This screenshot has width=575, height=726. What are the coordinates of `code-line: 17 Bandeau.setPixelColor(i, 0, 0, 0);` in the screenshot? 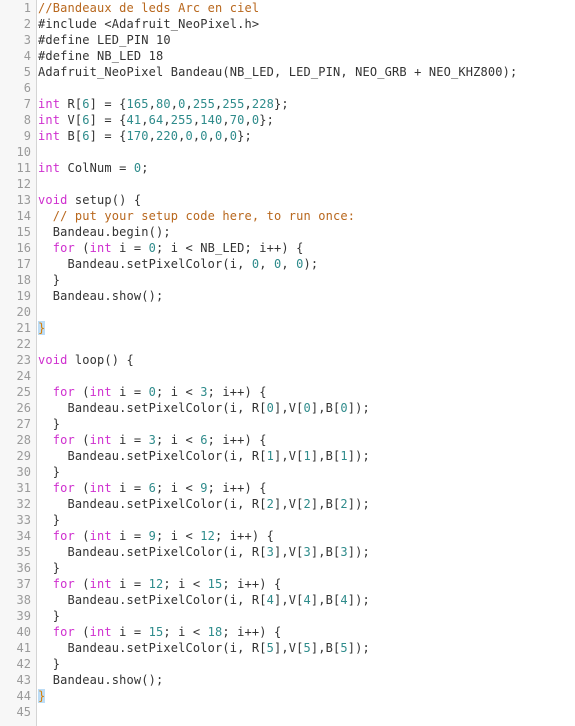 It's located at (287, 264).